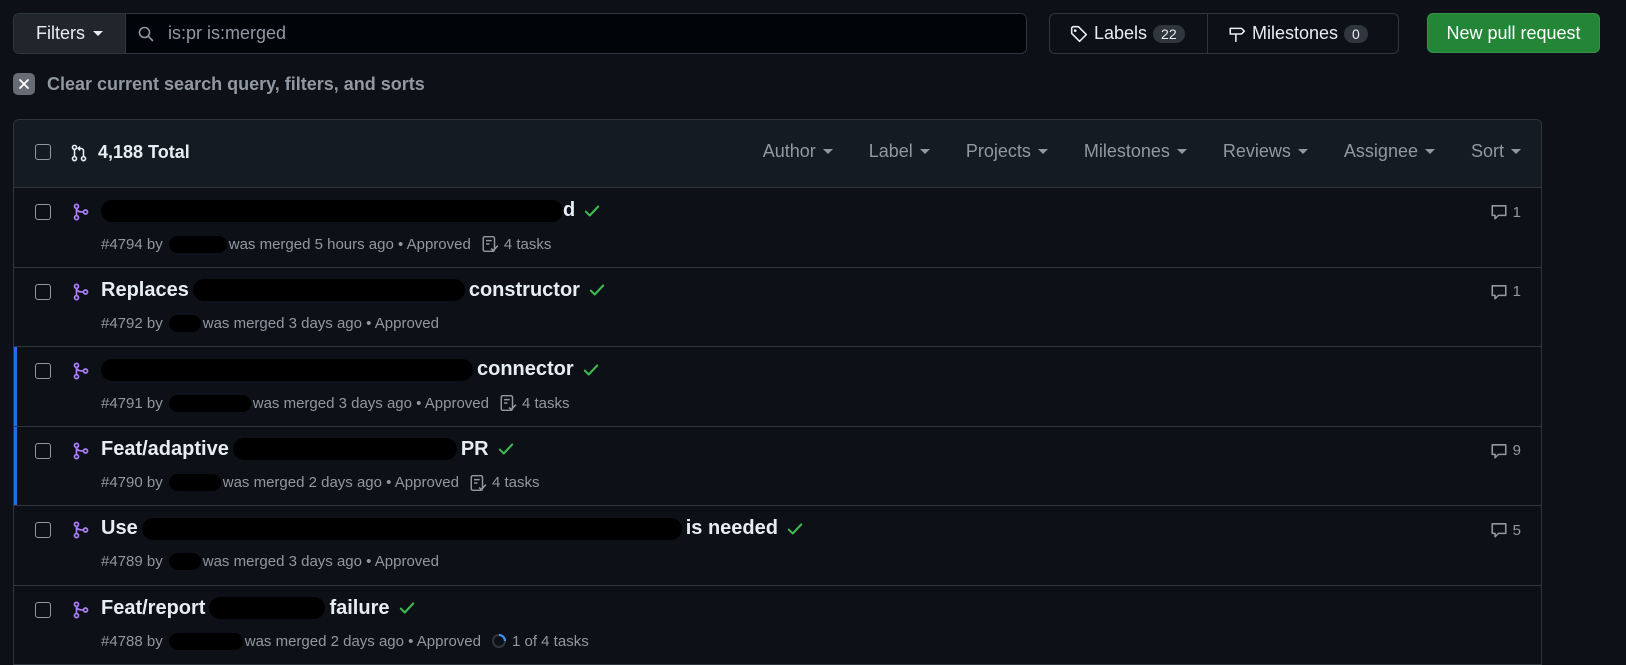 This screenshot has height=665, width=1626. What do you see at coordinates (145, 289) in the screenshot?
I see `pr-title-start: Replaces` at bounding box center [145, 289].